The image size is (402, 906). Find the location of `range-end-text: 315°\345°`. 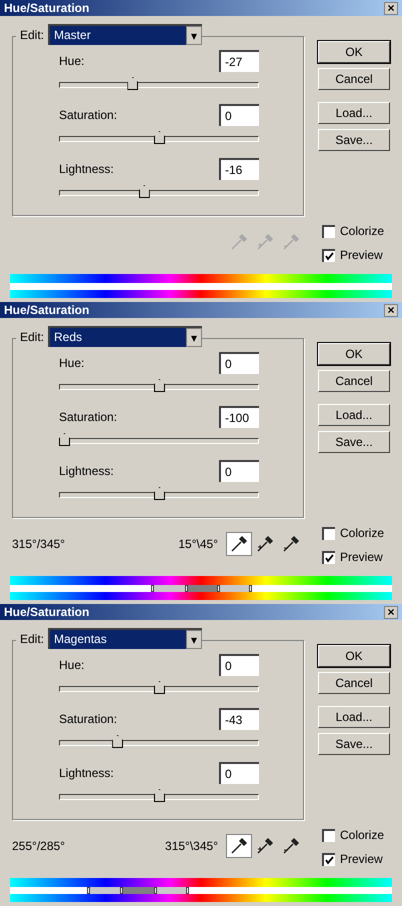

range-end-text: 315°\345° is located at coordinates (191, 846).